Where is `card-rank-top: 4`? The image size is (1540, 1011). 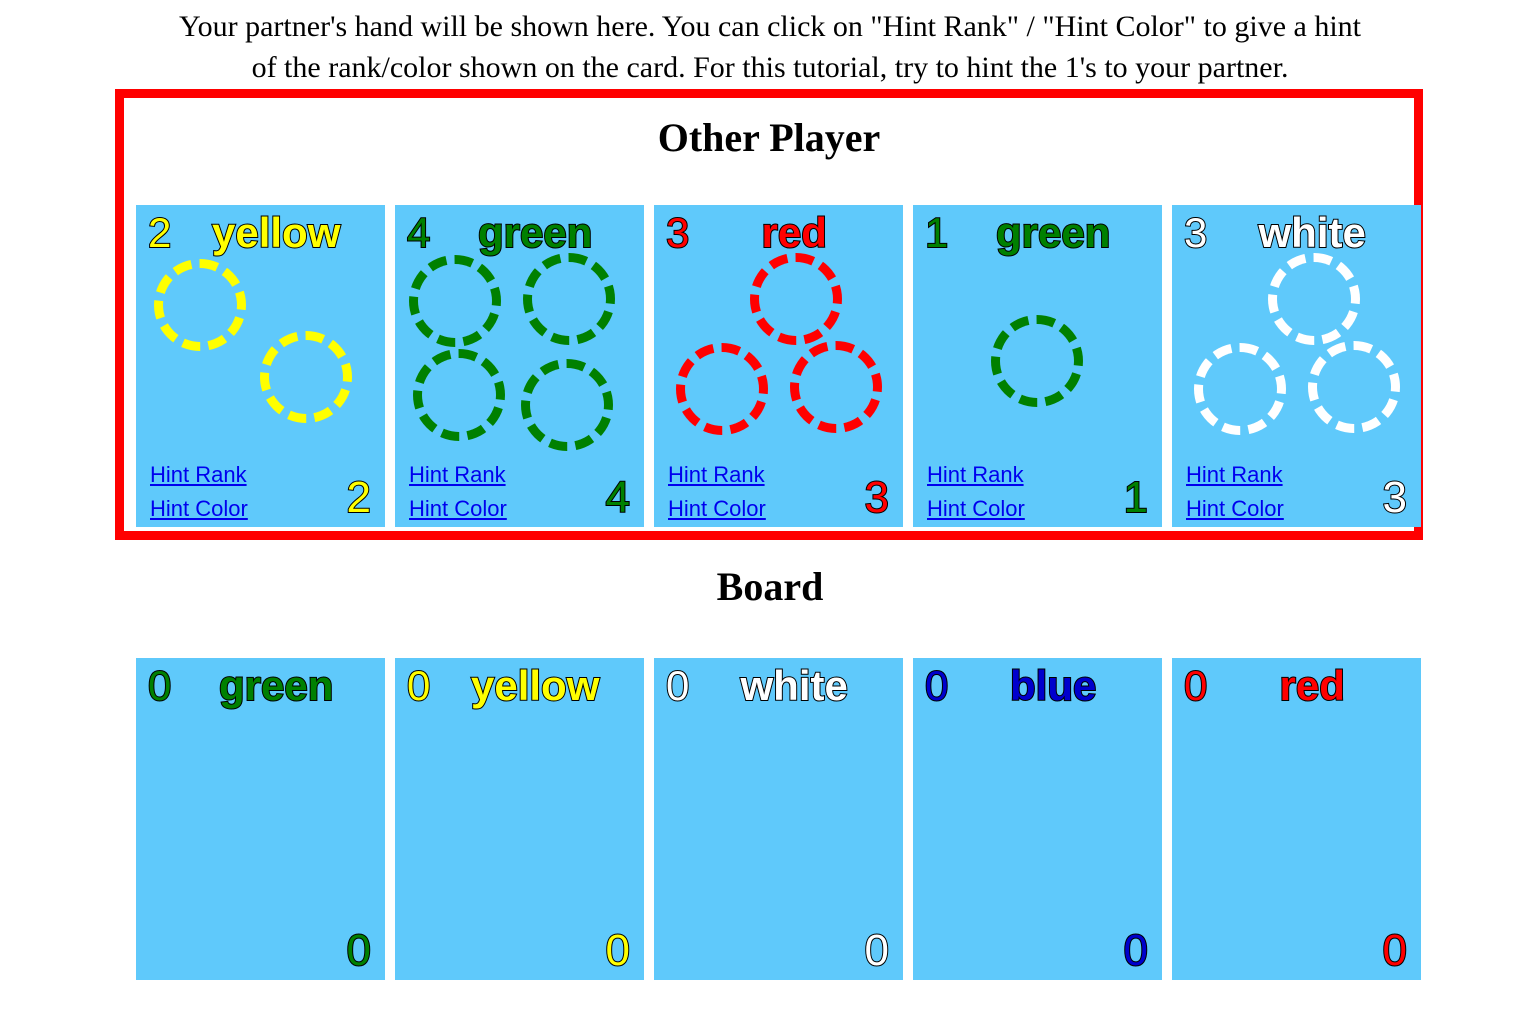 card-rank-top: 4 is located at coordinates (418, 232).